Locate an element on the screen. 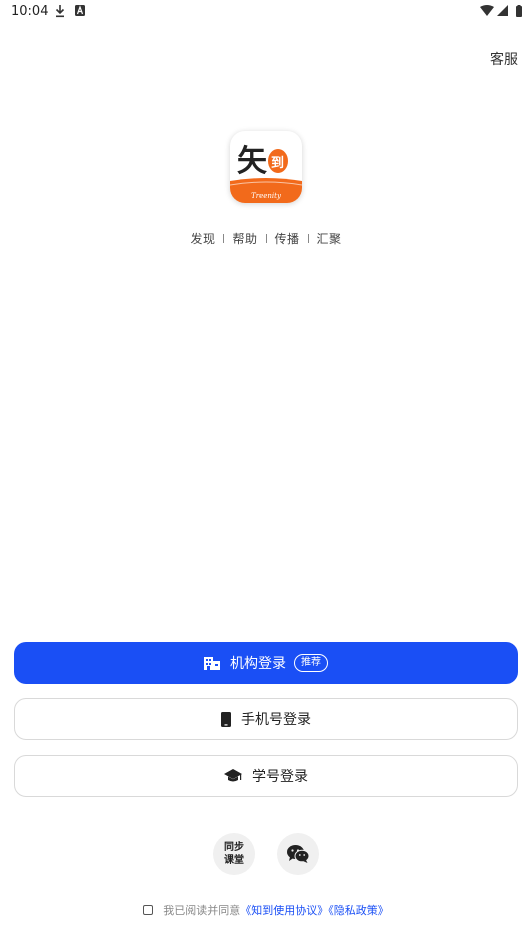 Image resolution: width=532 pixels, height=947 pixels. status-icons is located at coordinates (501, 11).